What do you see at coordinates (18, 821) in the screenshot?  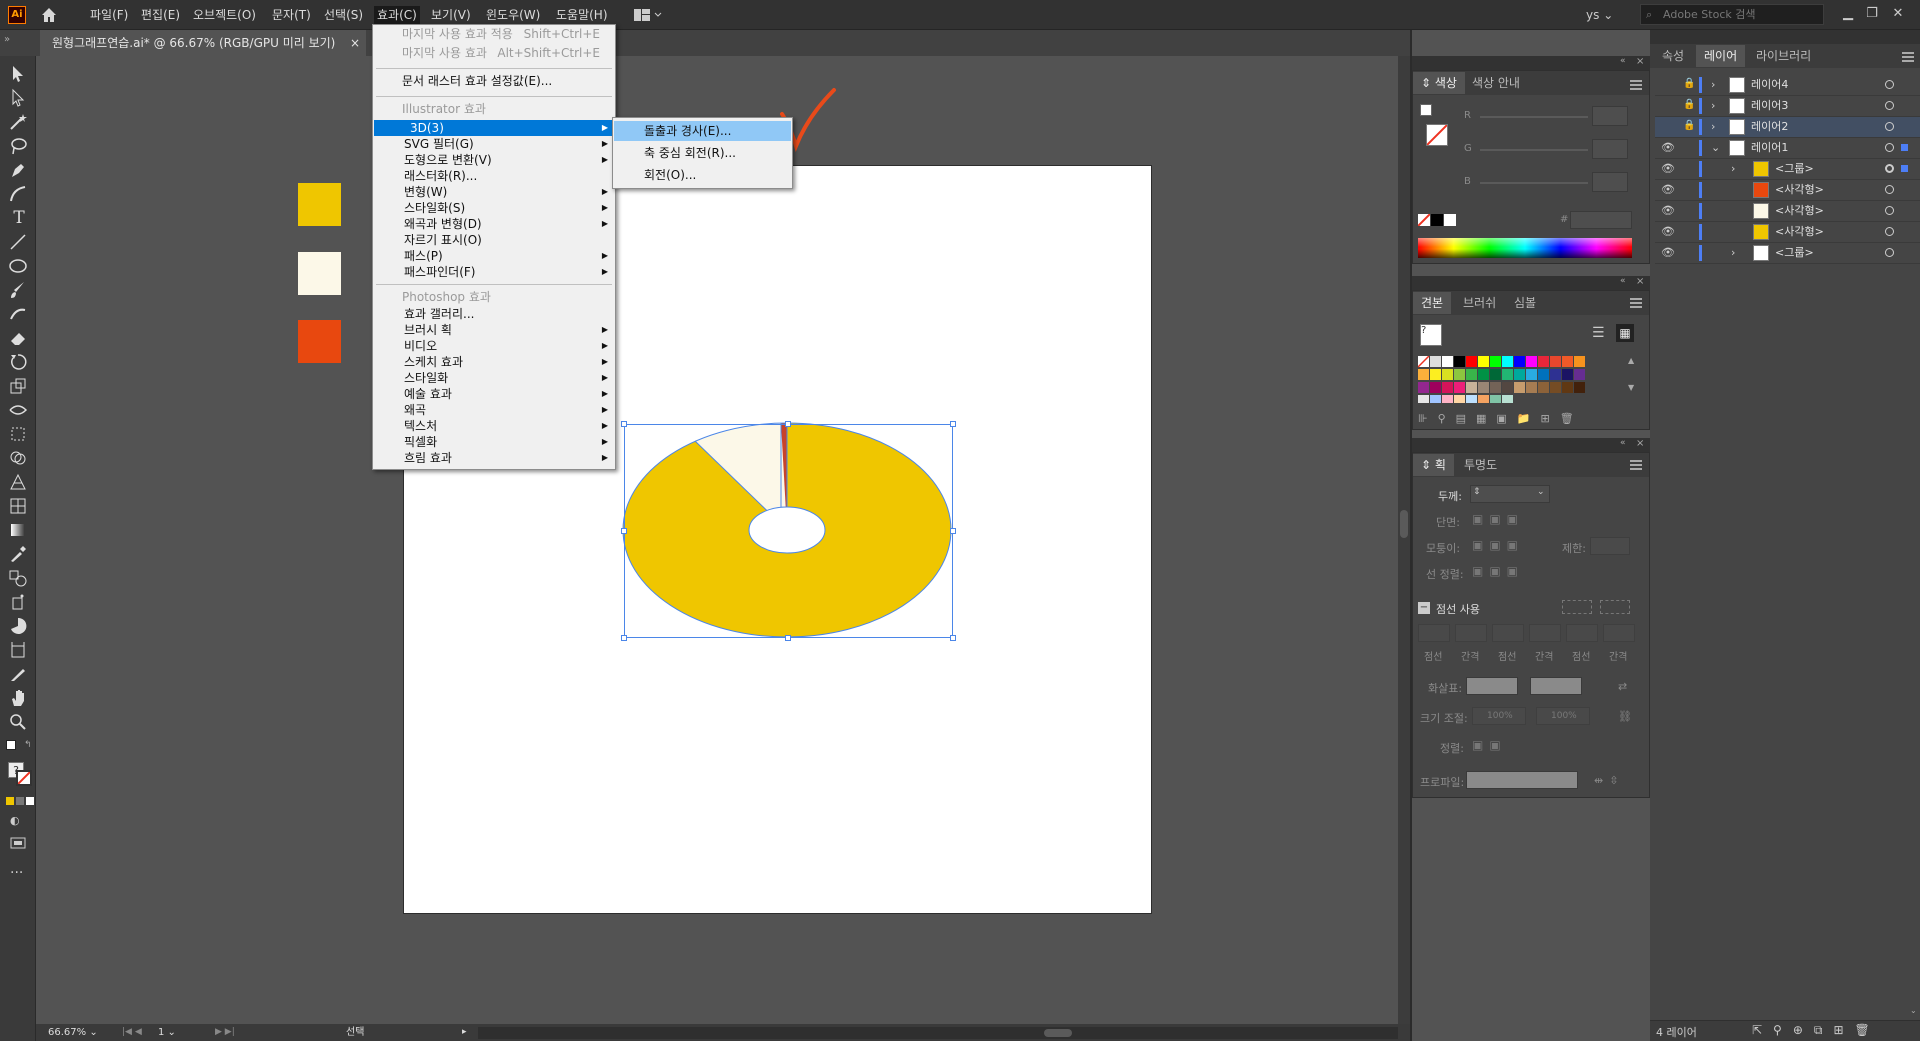 I see `draw-mode-icon: ◐` at bounding box center [18, 821].